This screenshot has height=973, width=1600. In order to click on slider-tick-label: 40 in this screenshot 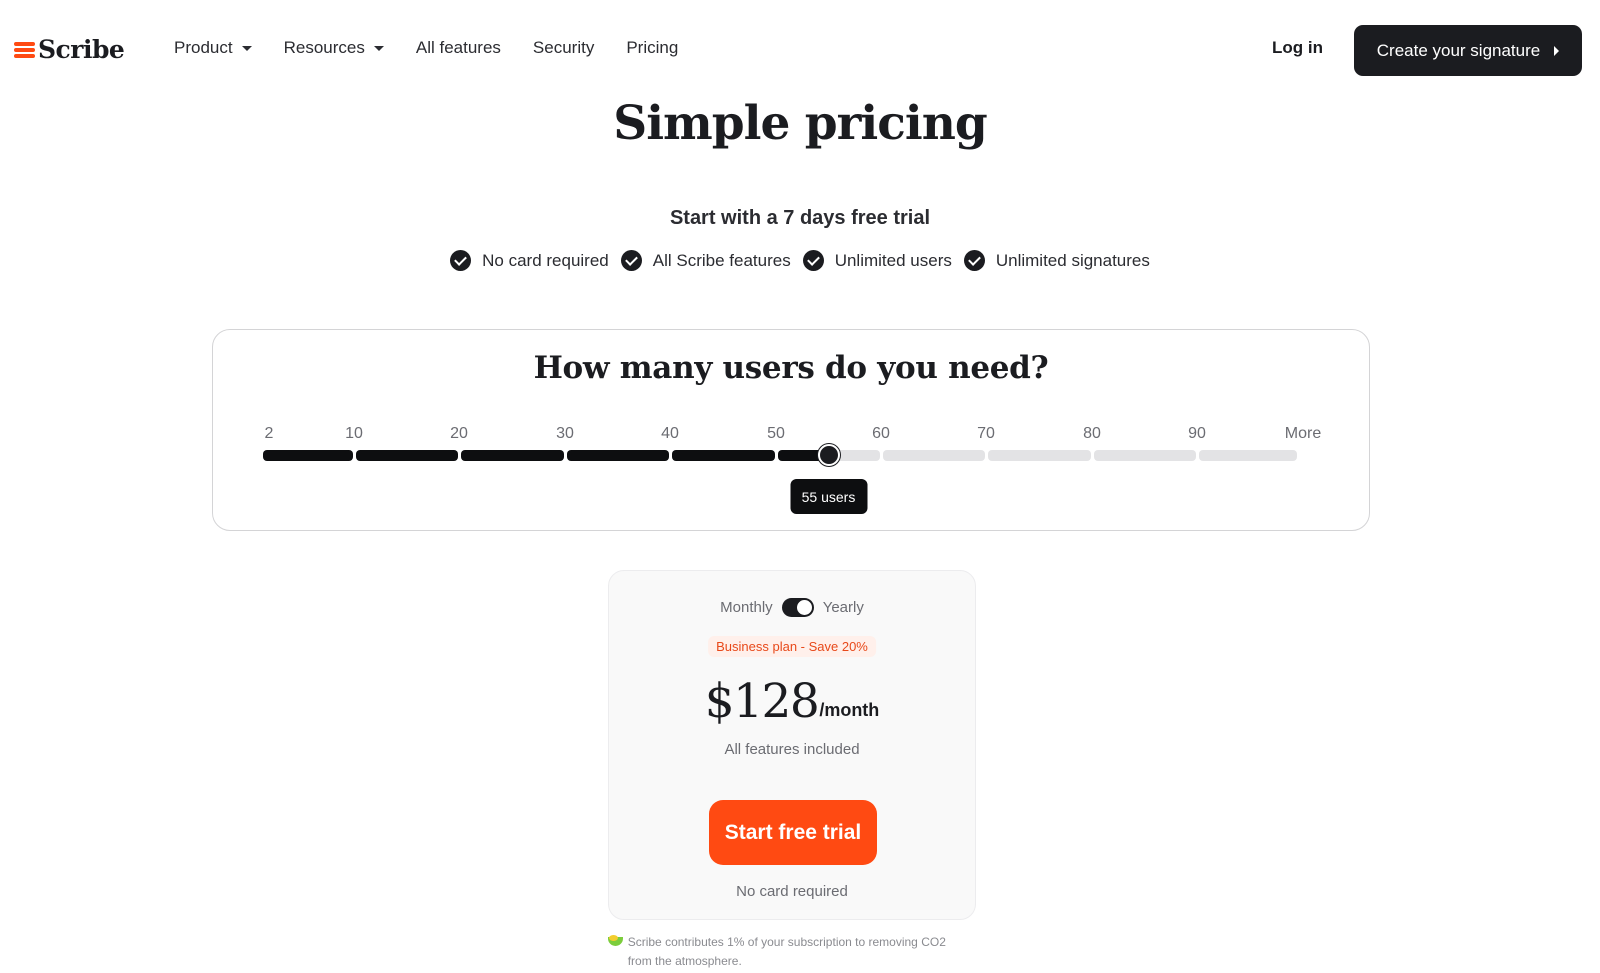, I will do `click(670, 433)`.